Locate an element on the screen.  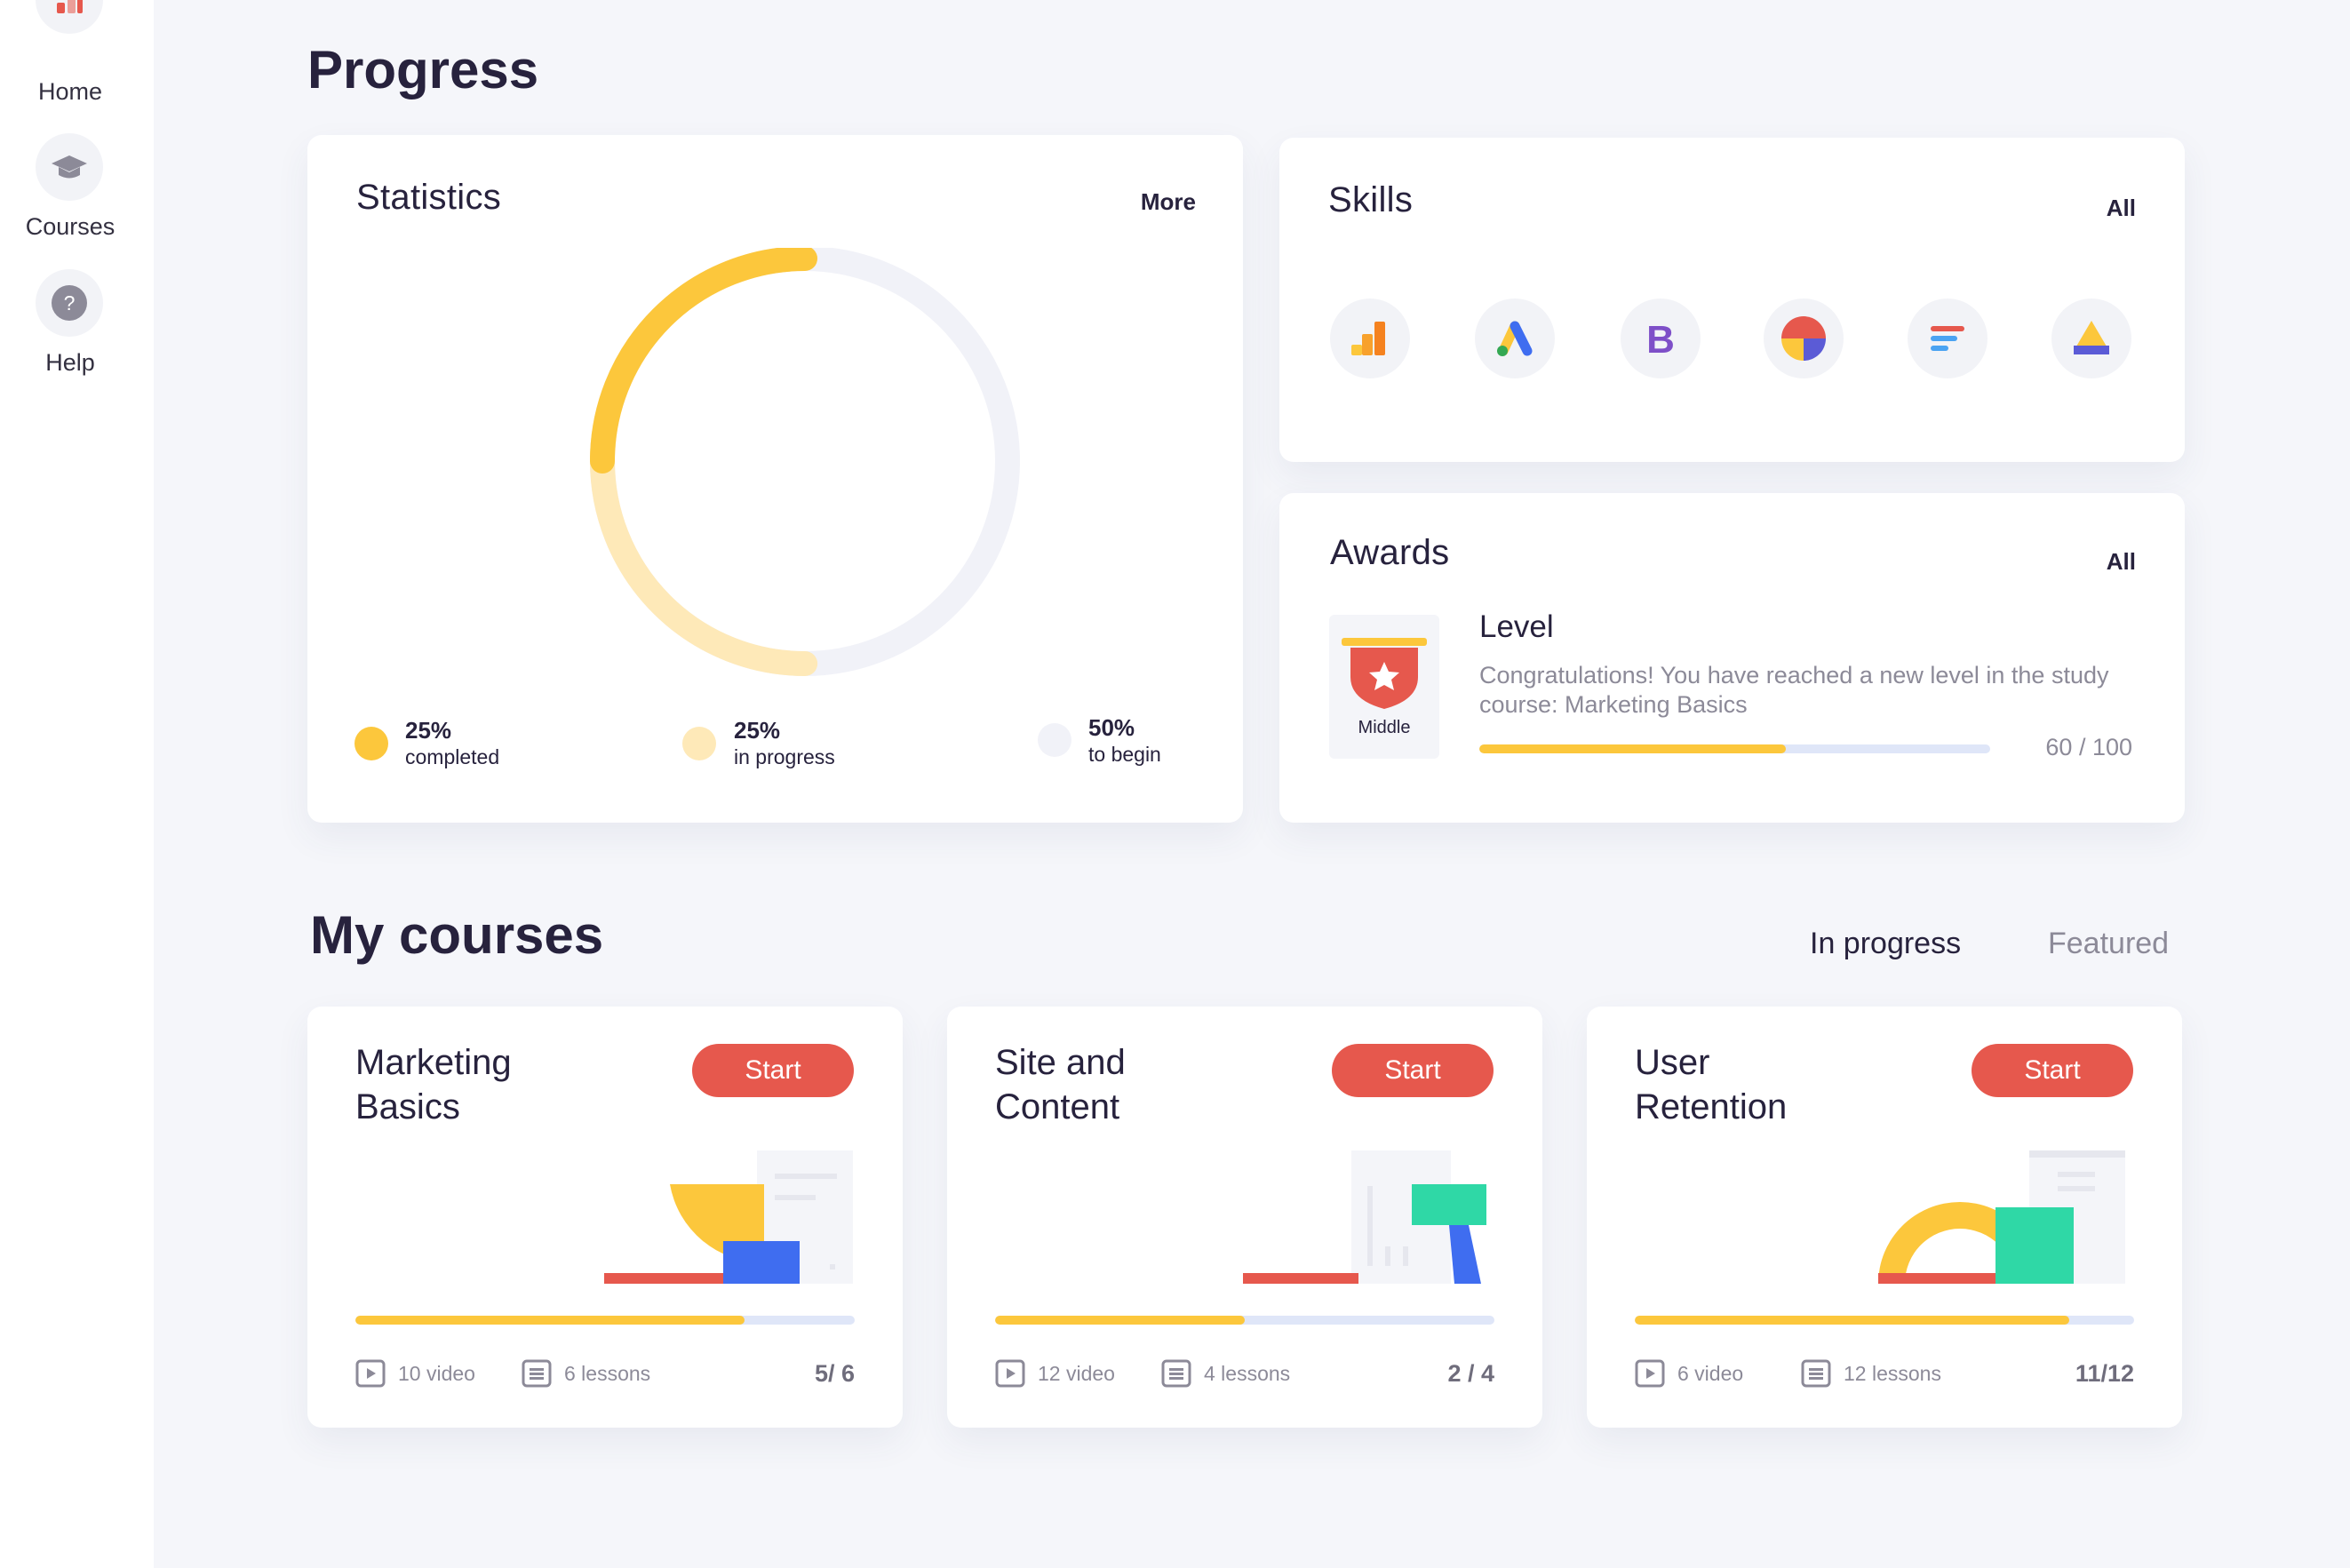
help-icon-circle: ? is located at coordinates (69, 303).